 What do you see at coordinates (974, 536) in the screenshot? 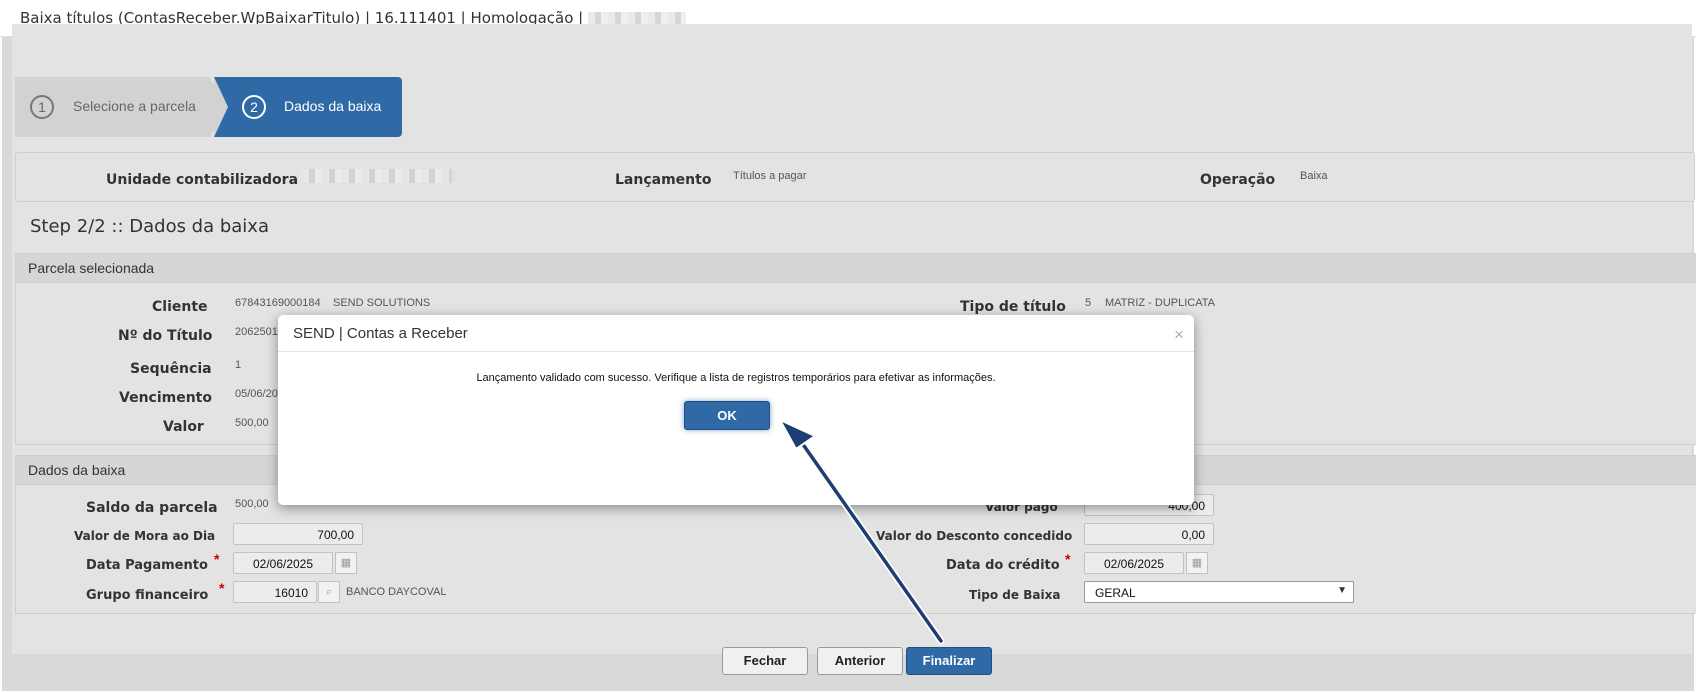
I see `desconto-label: Valor do Desconto concedido` at bounding box center [974, 536].